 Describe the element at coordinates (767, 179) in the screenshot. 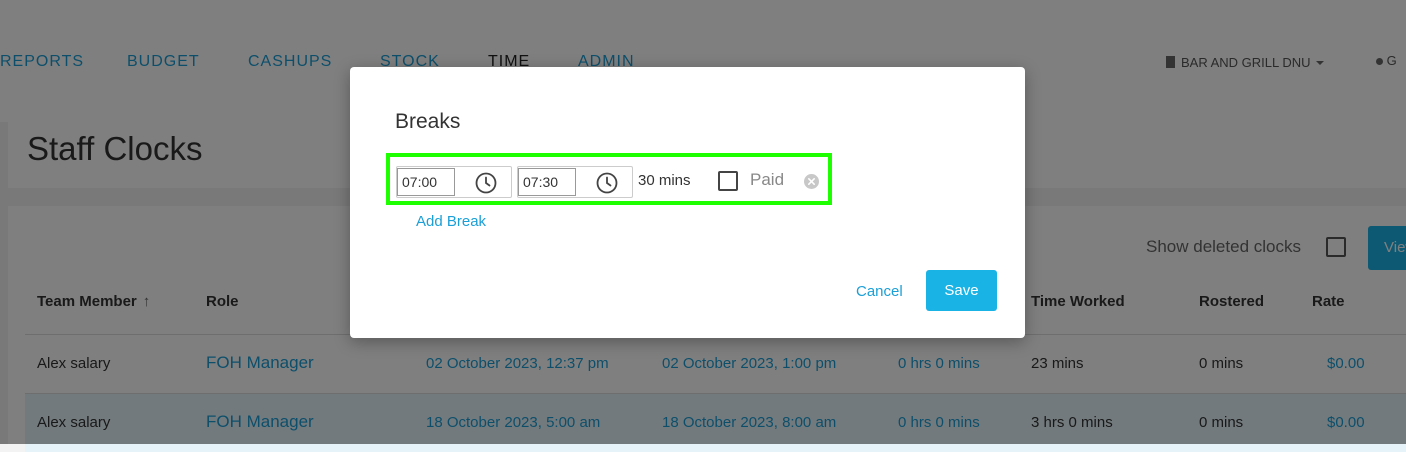

I see `paid-label: Paid` at that location.